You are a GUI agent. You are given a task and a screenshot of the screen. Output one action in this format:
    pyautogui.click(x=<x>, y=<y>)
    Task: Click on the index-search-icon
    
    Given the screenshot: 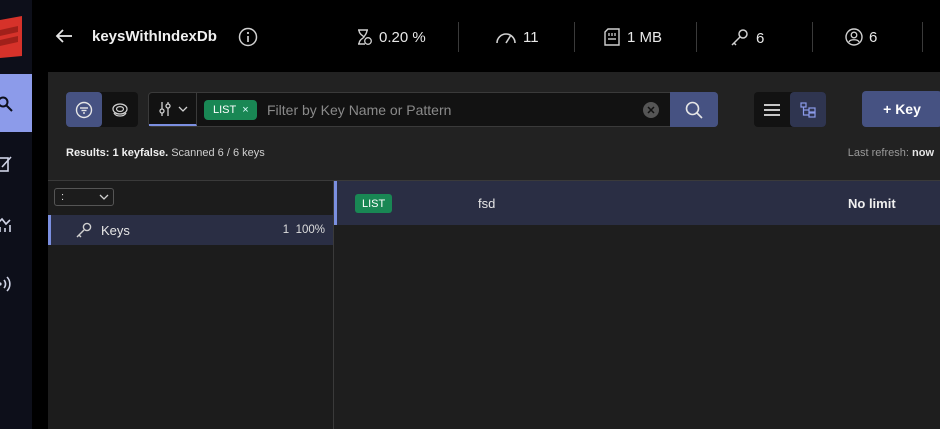 What is the action you would take?
    pyautogui.click(x=120, y=109)
    